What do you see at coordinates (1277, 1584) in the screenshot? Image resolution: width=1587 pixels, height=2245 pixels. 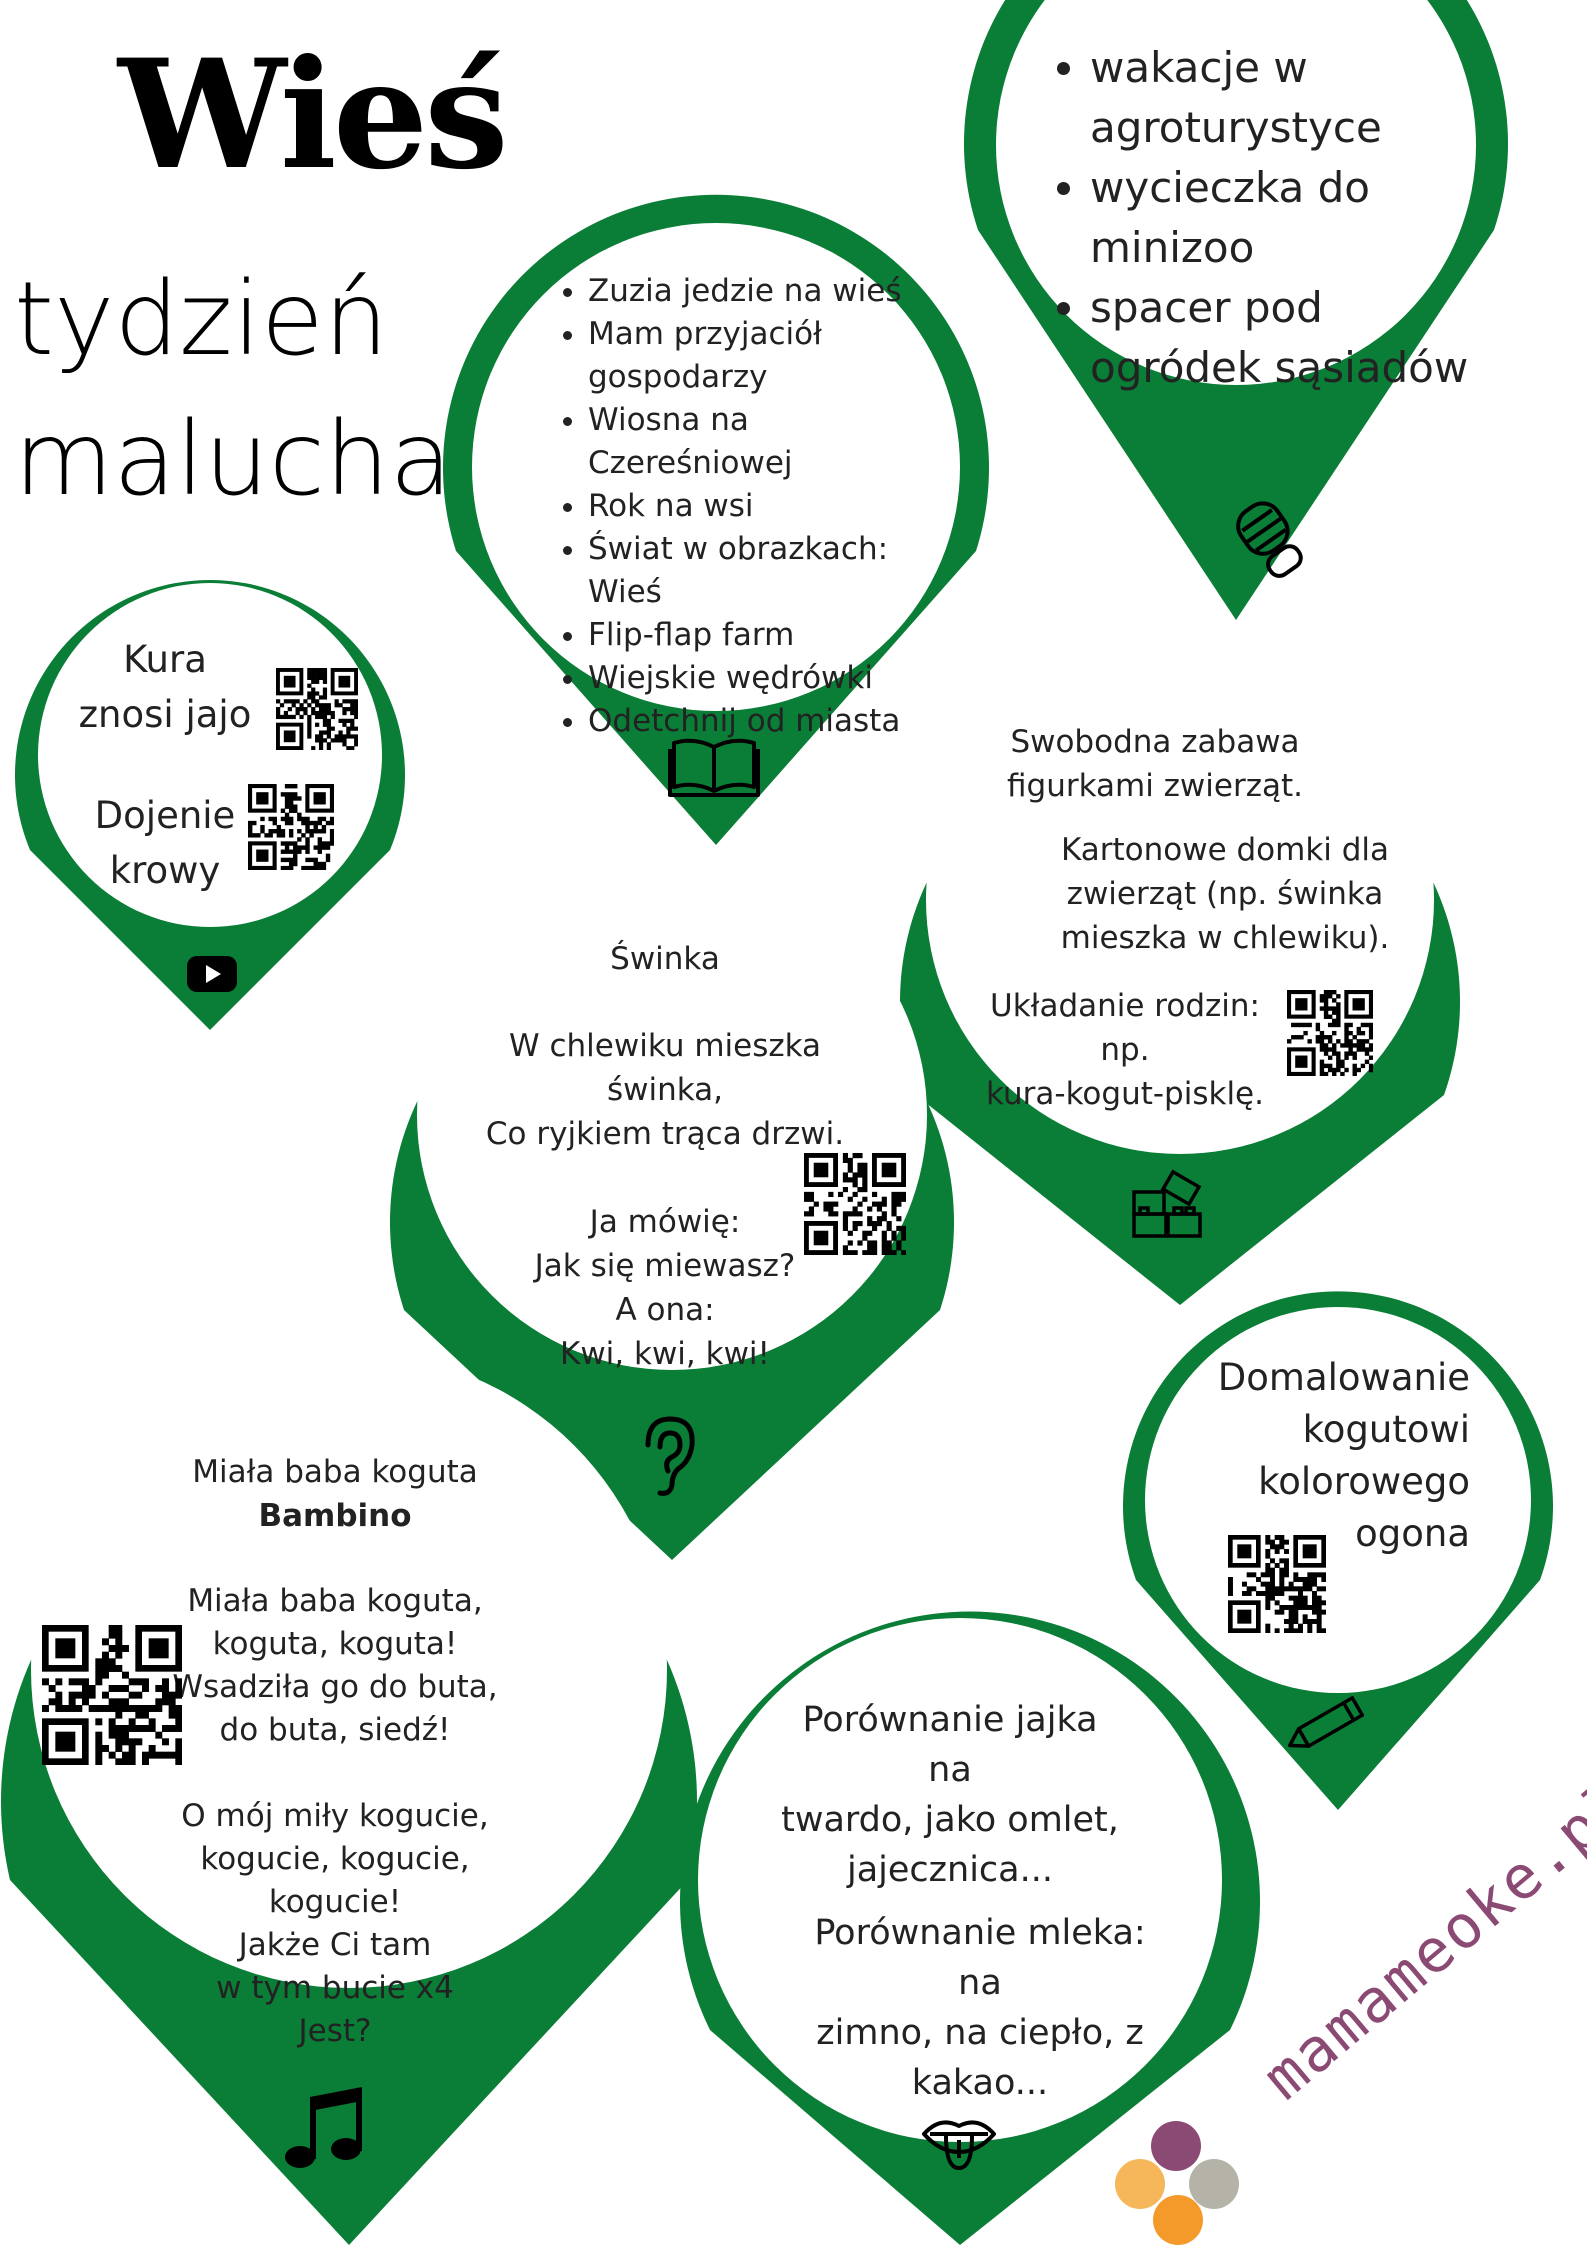 I see `qr-code-art` at bounding box center [1277, 1584].